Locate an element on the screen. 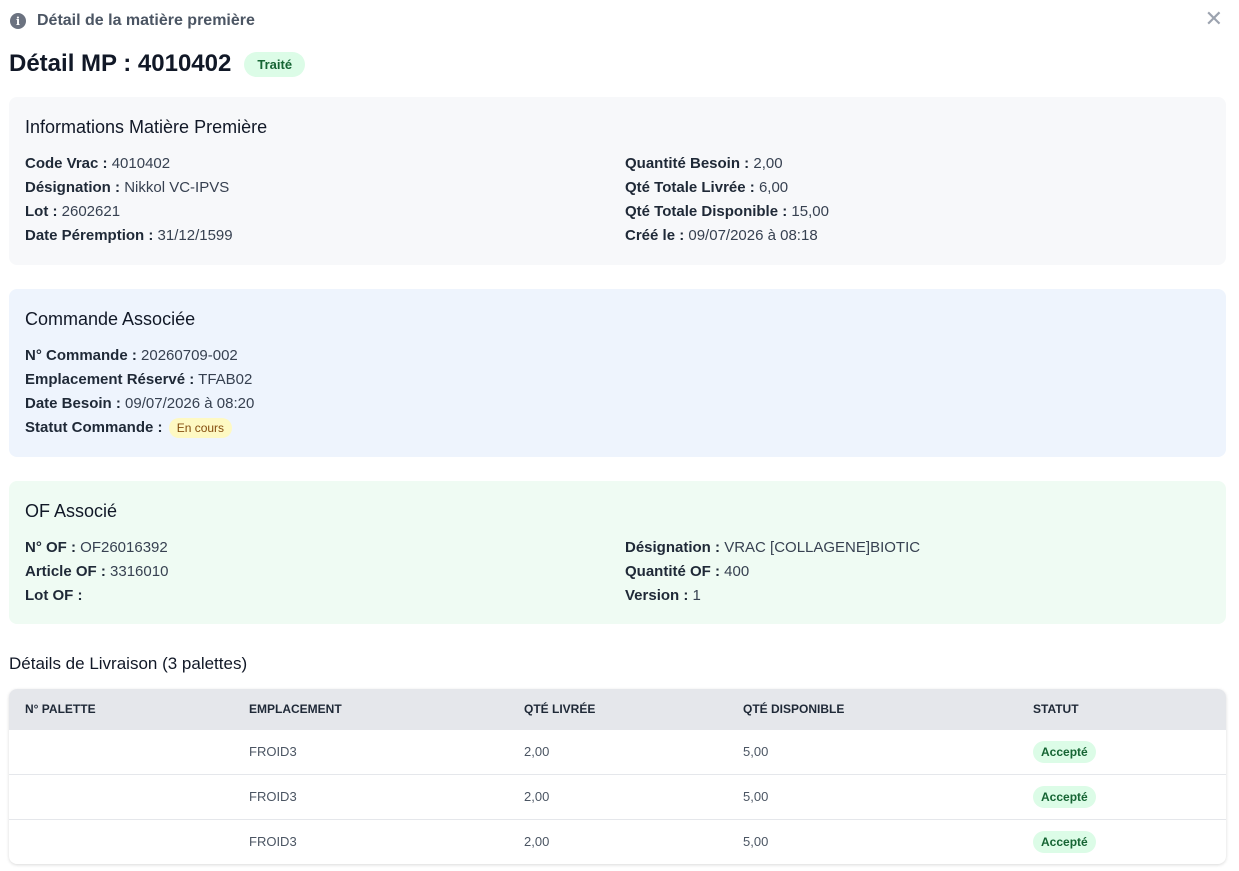 The width and height of the screenshot is (1239, 871). column-header-palette: N° PALETTE is located at coordinates (60, 708).